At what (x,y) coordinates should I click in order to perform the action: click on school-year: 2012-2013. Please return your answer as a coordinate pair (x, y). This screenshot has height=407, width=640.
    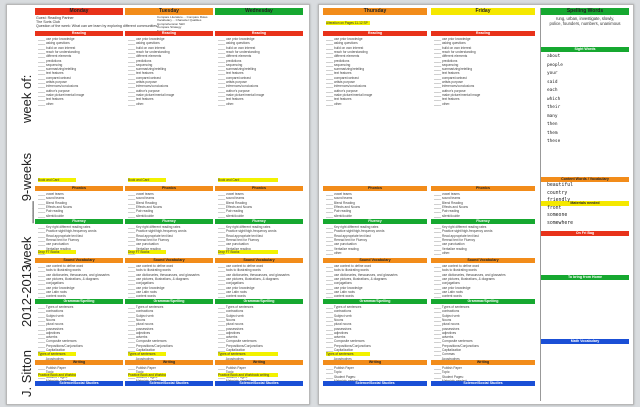
    Looking at the image, I should click on (26, 295).